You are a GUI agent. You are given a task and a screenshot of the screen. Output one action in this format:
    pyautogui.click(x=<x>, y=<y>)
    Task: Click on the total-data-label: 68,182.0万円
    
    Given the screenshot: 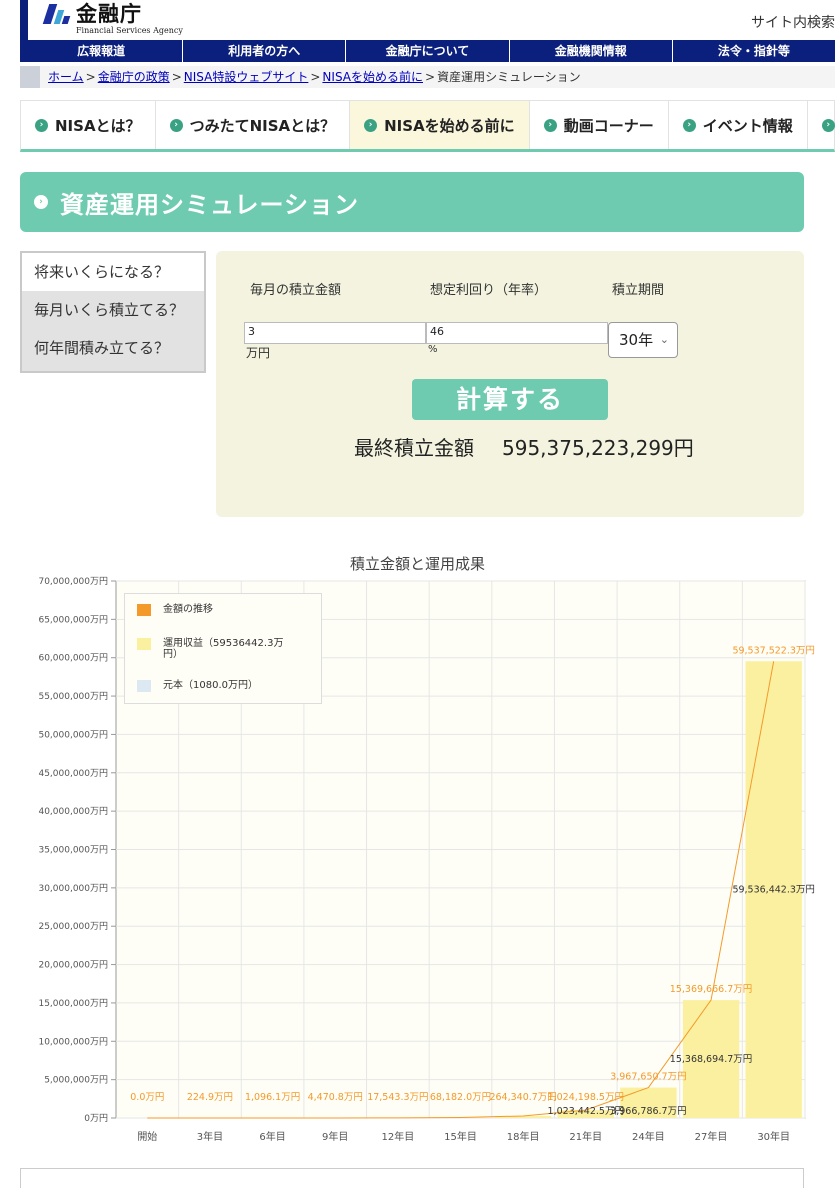 What is the action you would take?
    pyautogui.click(x=460, y=1097)
    